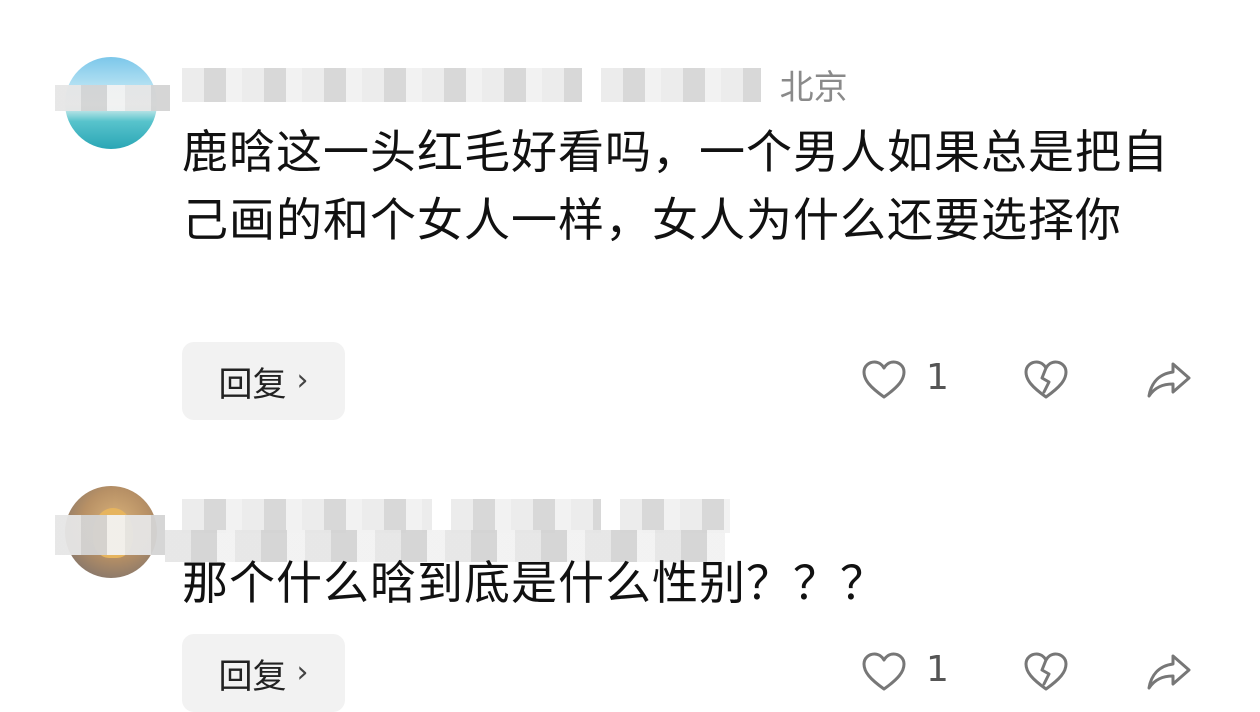 Image resolution: width=1260 pixels, height=712 pixels. I want to click on comment-location: 北京, so click(813, 88).